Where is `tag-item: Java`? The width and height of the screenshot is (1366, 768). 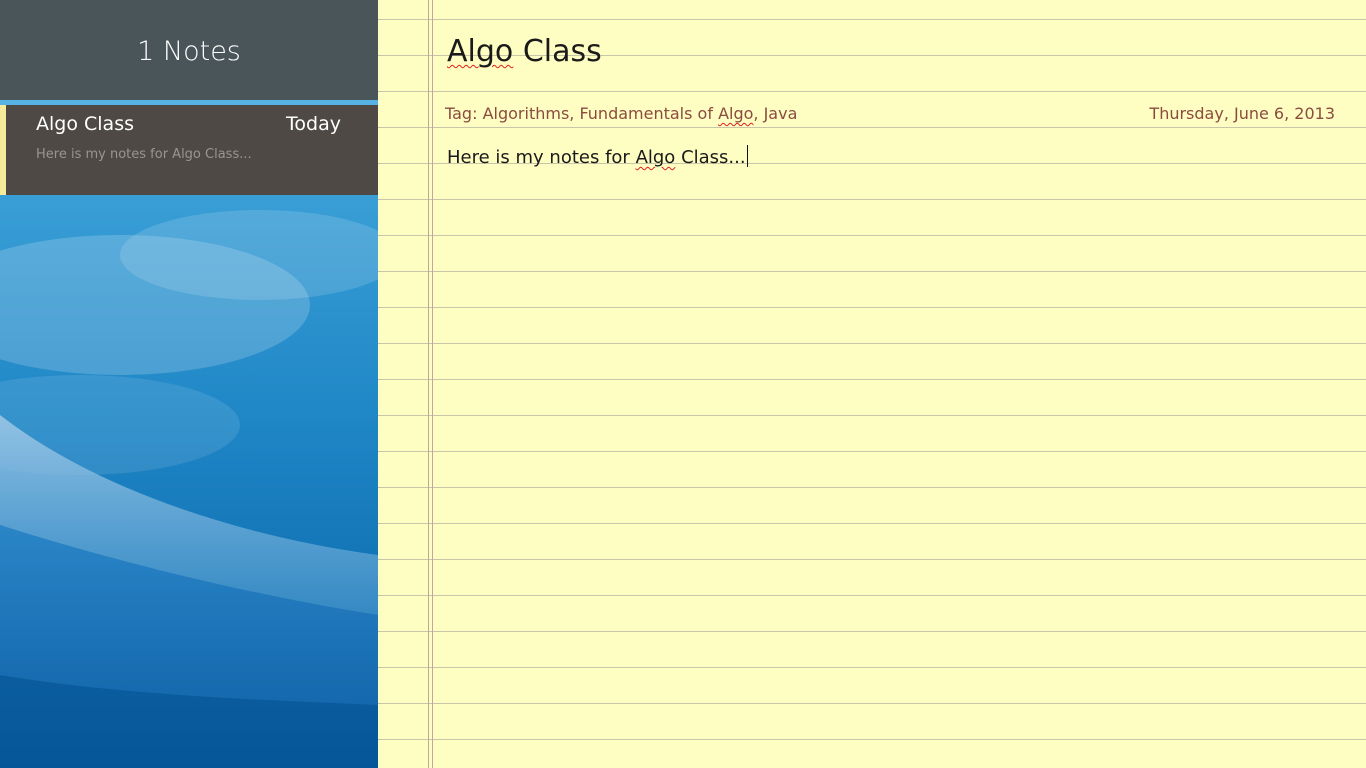 tag-item: Java is located at coordinates (780, 113).